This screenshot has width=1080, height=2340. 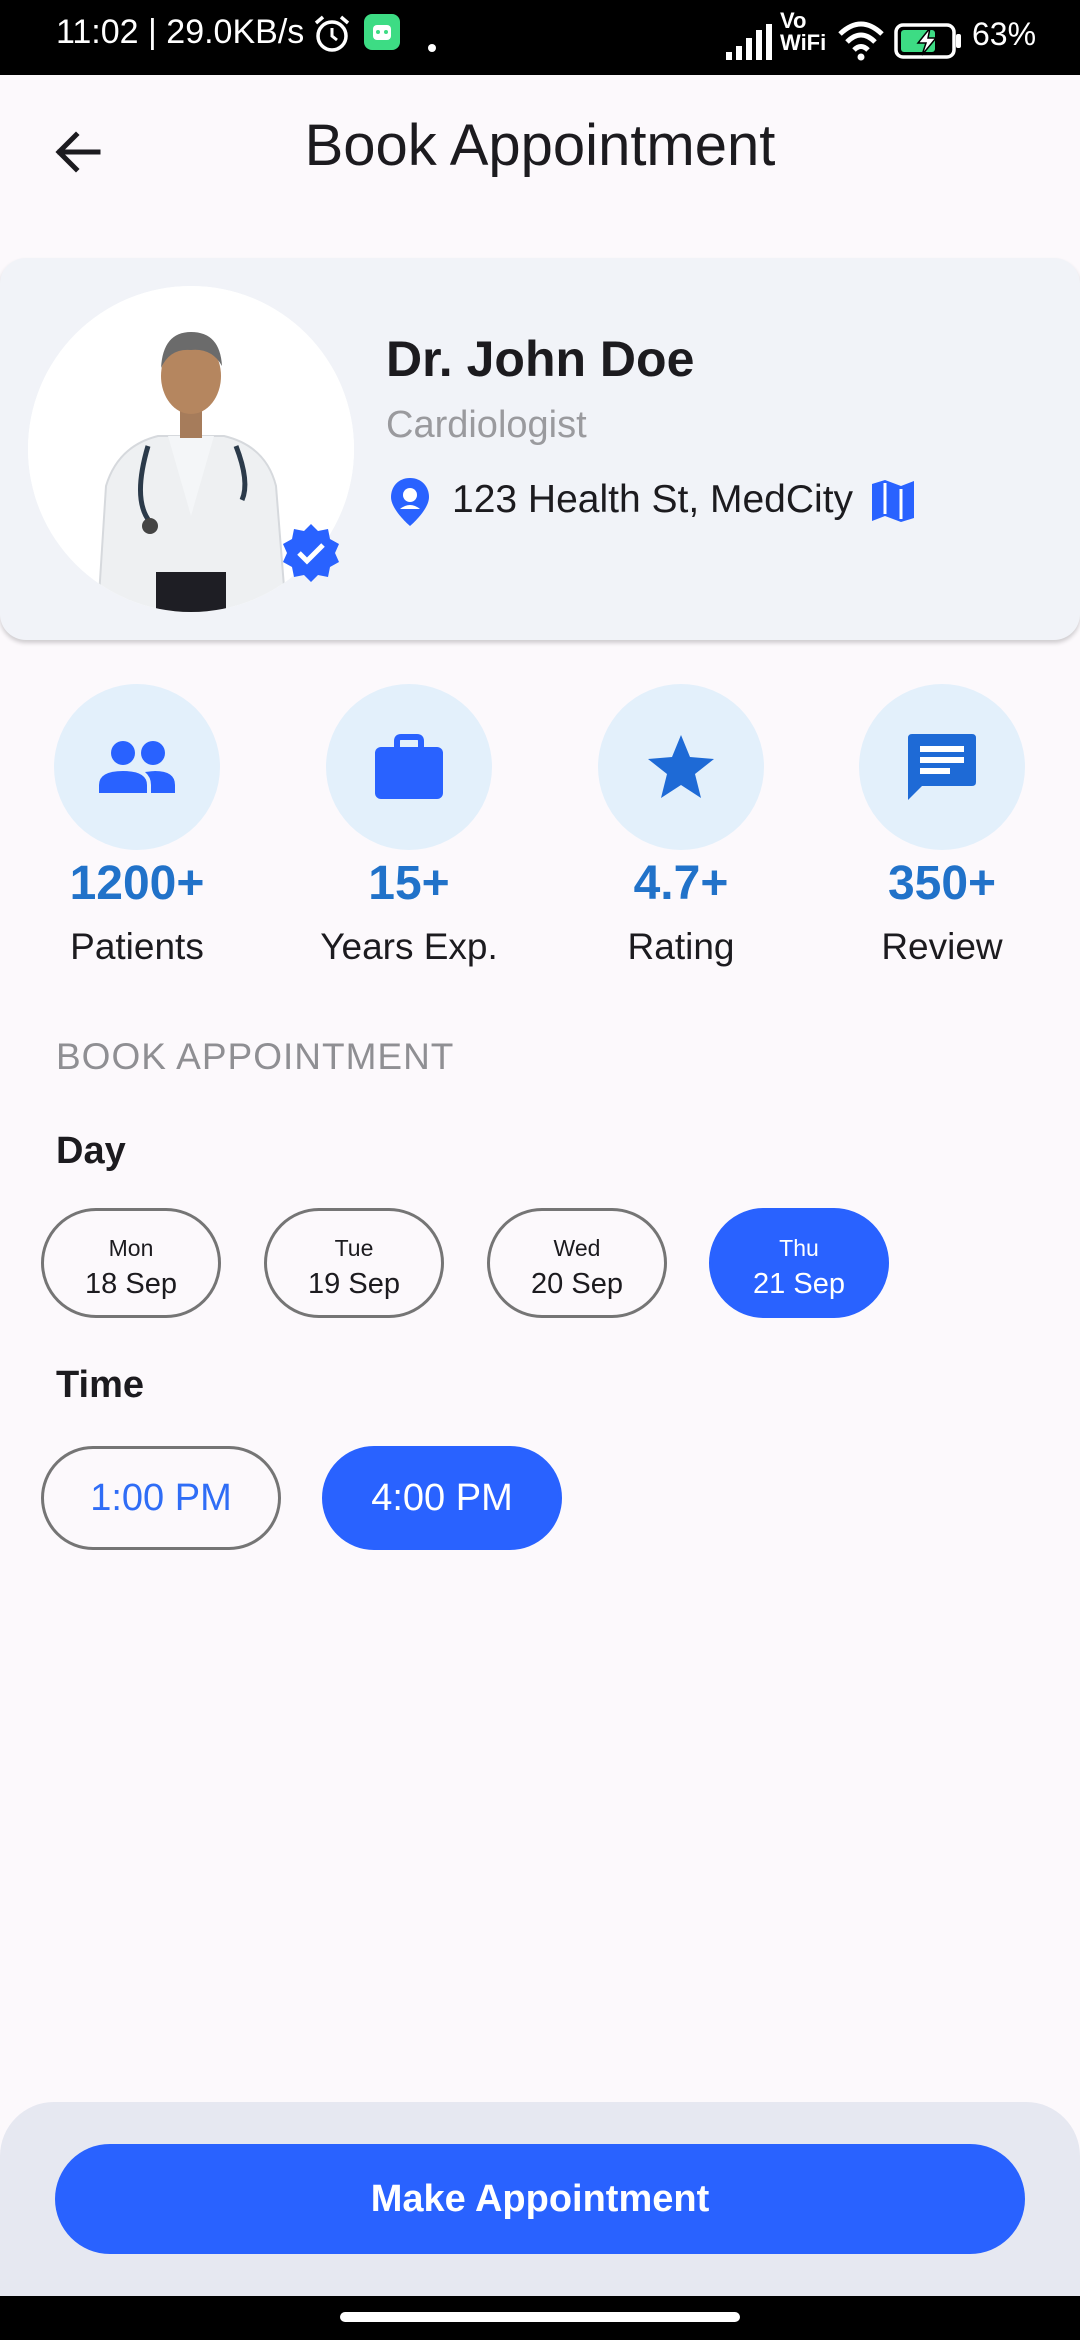 What do you see at coordinates (540, 2199) in the screenshot?
I see `make-appointment-button: Make Appointment` at bounding box center [540, 2199].